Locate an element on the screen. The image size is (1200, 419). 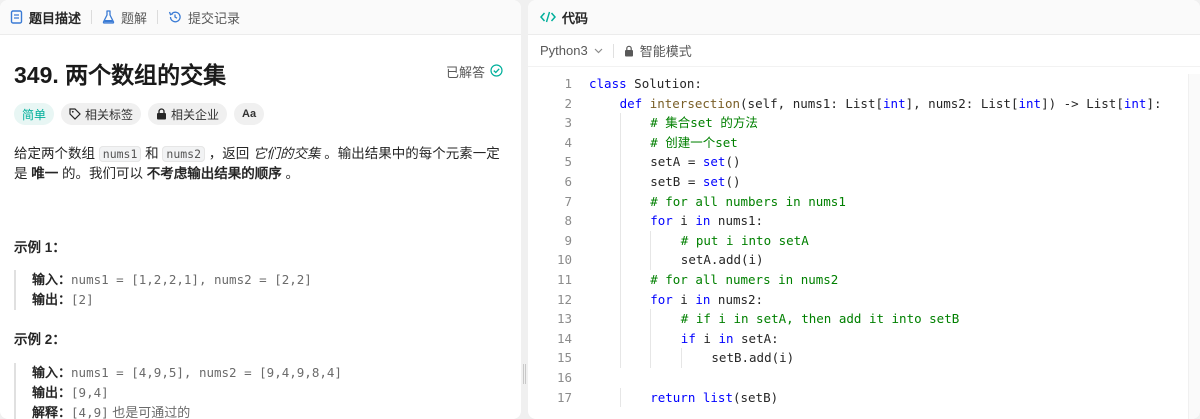
line-number: 2 is located at coordinates (568, 103).